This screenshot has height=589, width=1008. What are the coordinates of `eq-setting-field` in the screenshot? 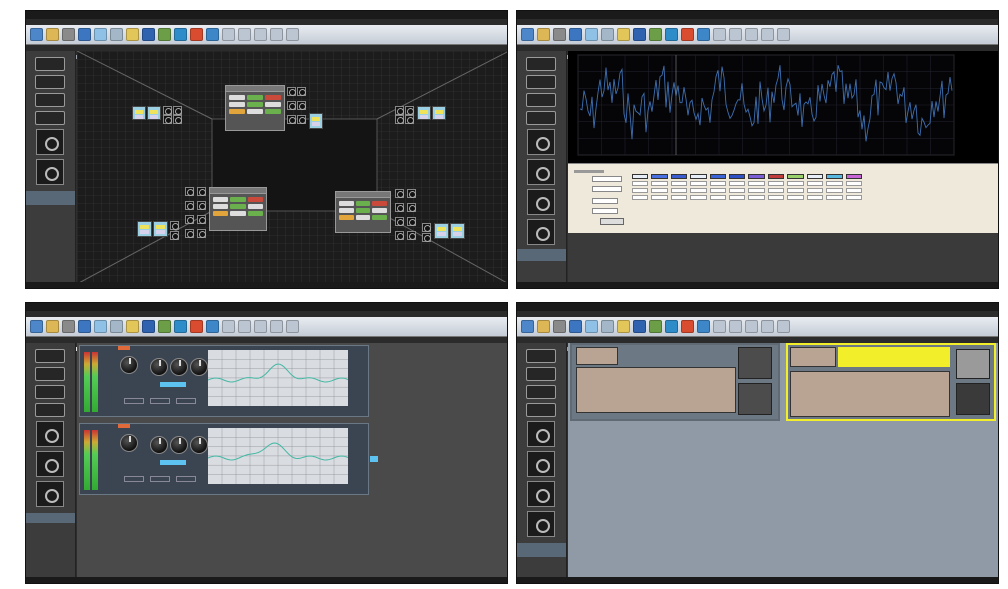 It's located at (134, 479).